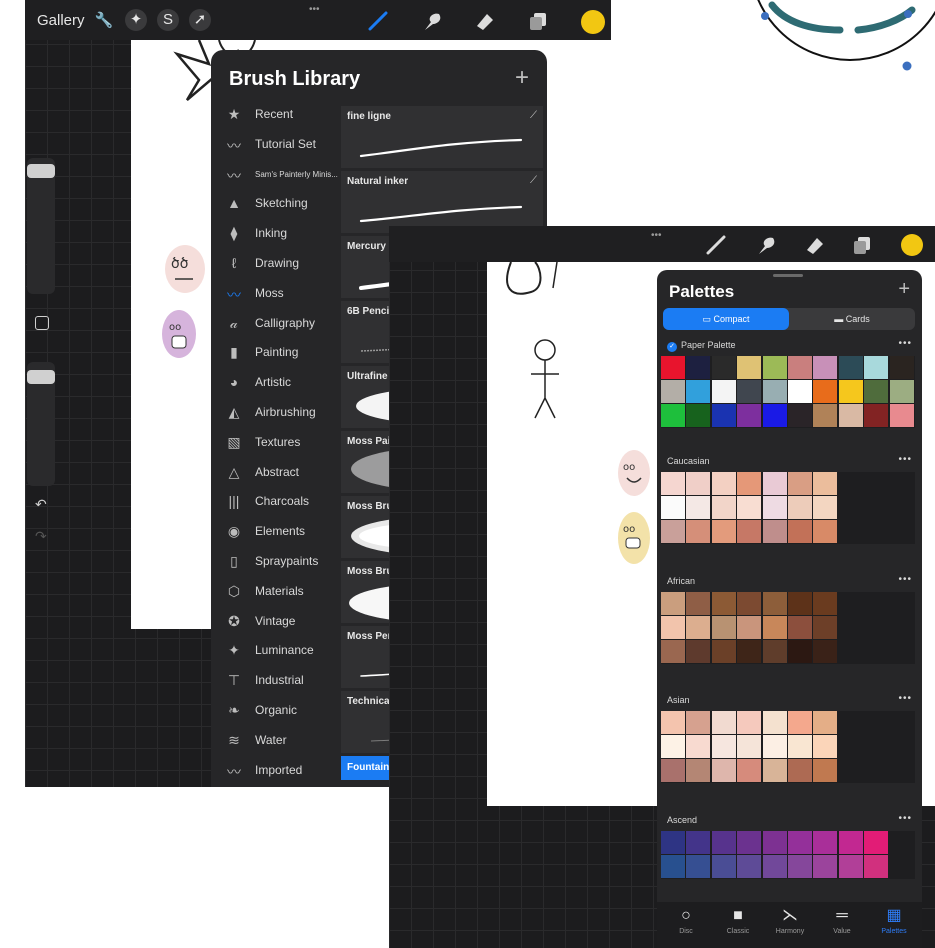 The width and height of the screenshot is (935, 948). What do you see at coordinates (522, 78) in the screenshot?
I see `add-brush-set-button: +` at bounding box center [522, 78].